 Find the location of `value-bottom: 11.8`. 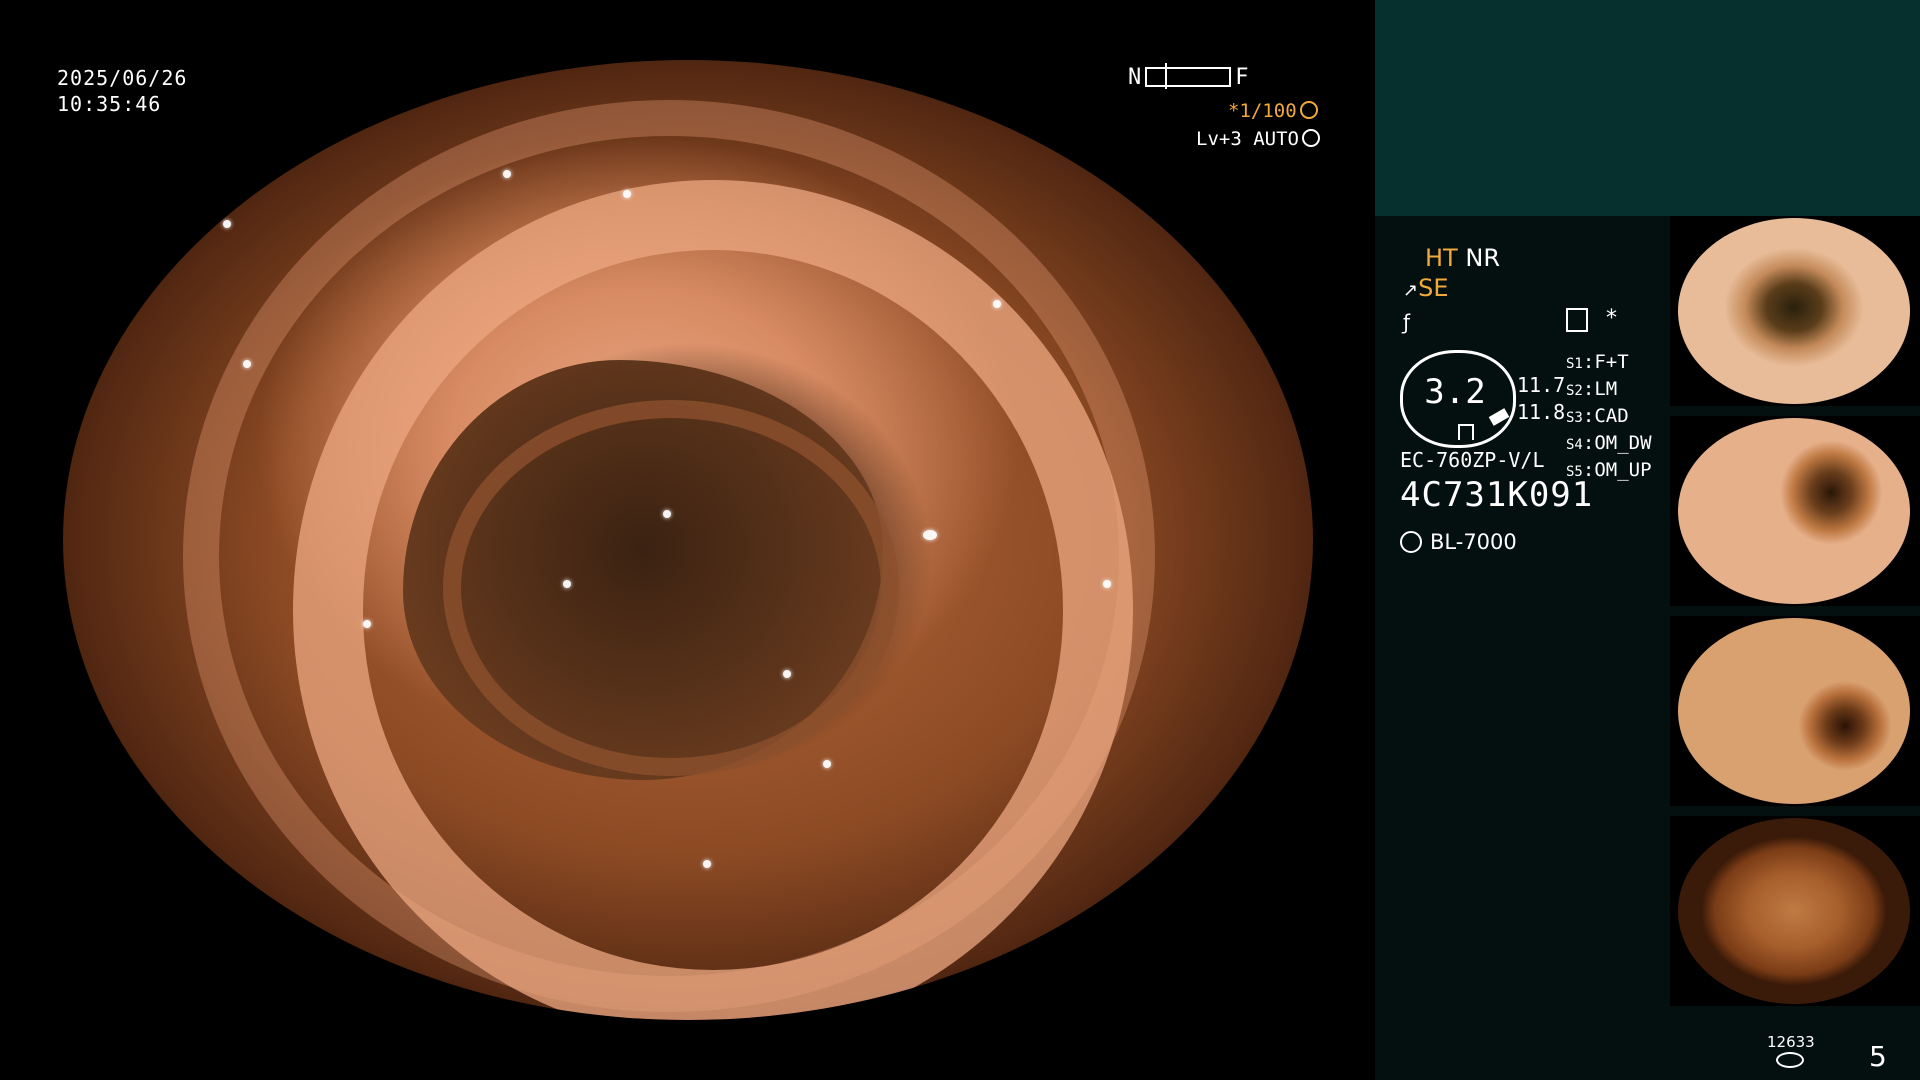

value-bottom: 11.8 is located at coordinates (1541, 412).